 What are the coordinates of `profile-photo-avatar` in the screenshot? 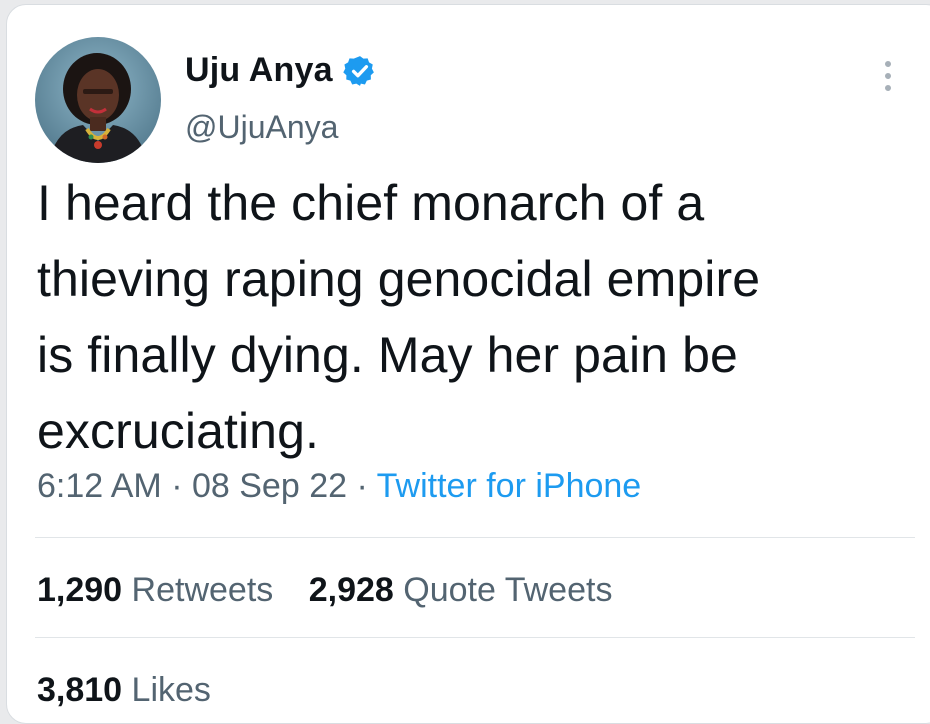 It's located at (98, 100).